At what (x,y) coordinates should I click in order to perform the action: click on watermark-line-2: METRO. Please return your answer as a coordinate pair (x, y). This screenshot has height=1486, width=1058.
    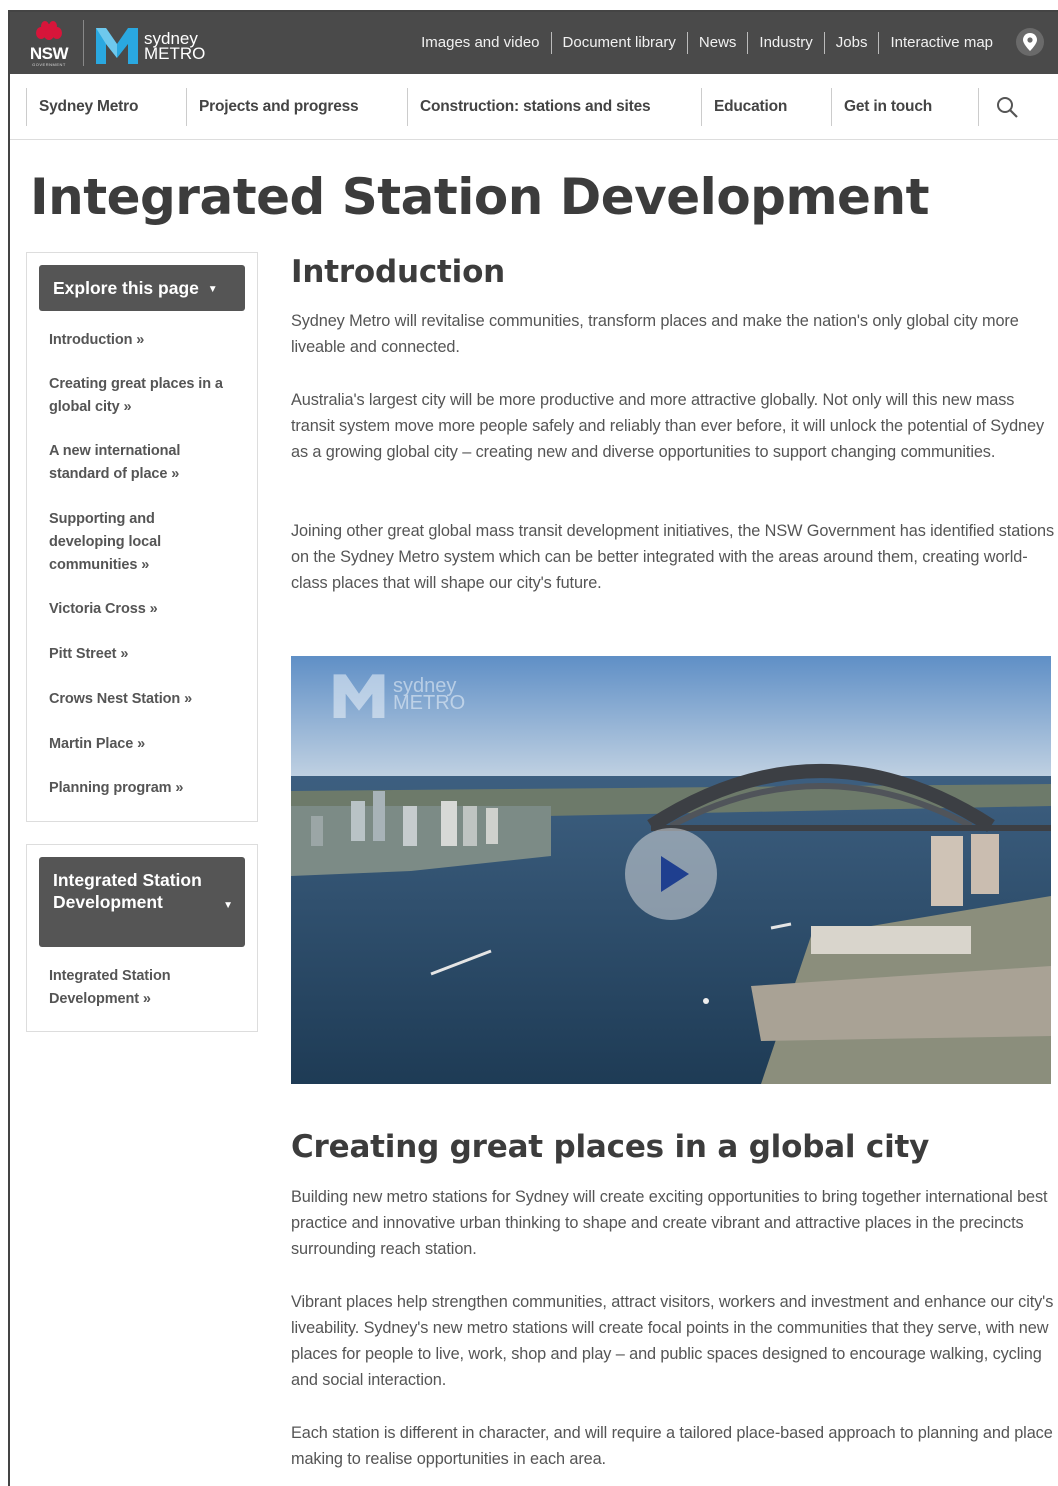
    Looking at the image, I should click on (429, 703).